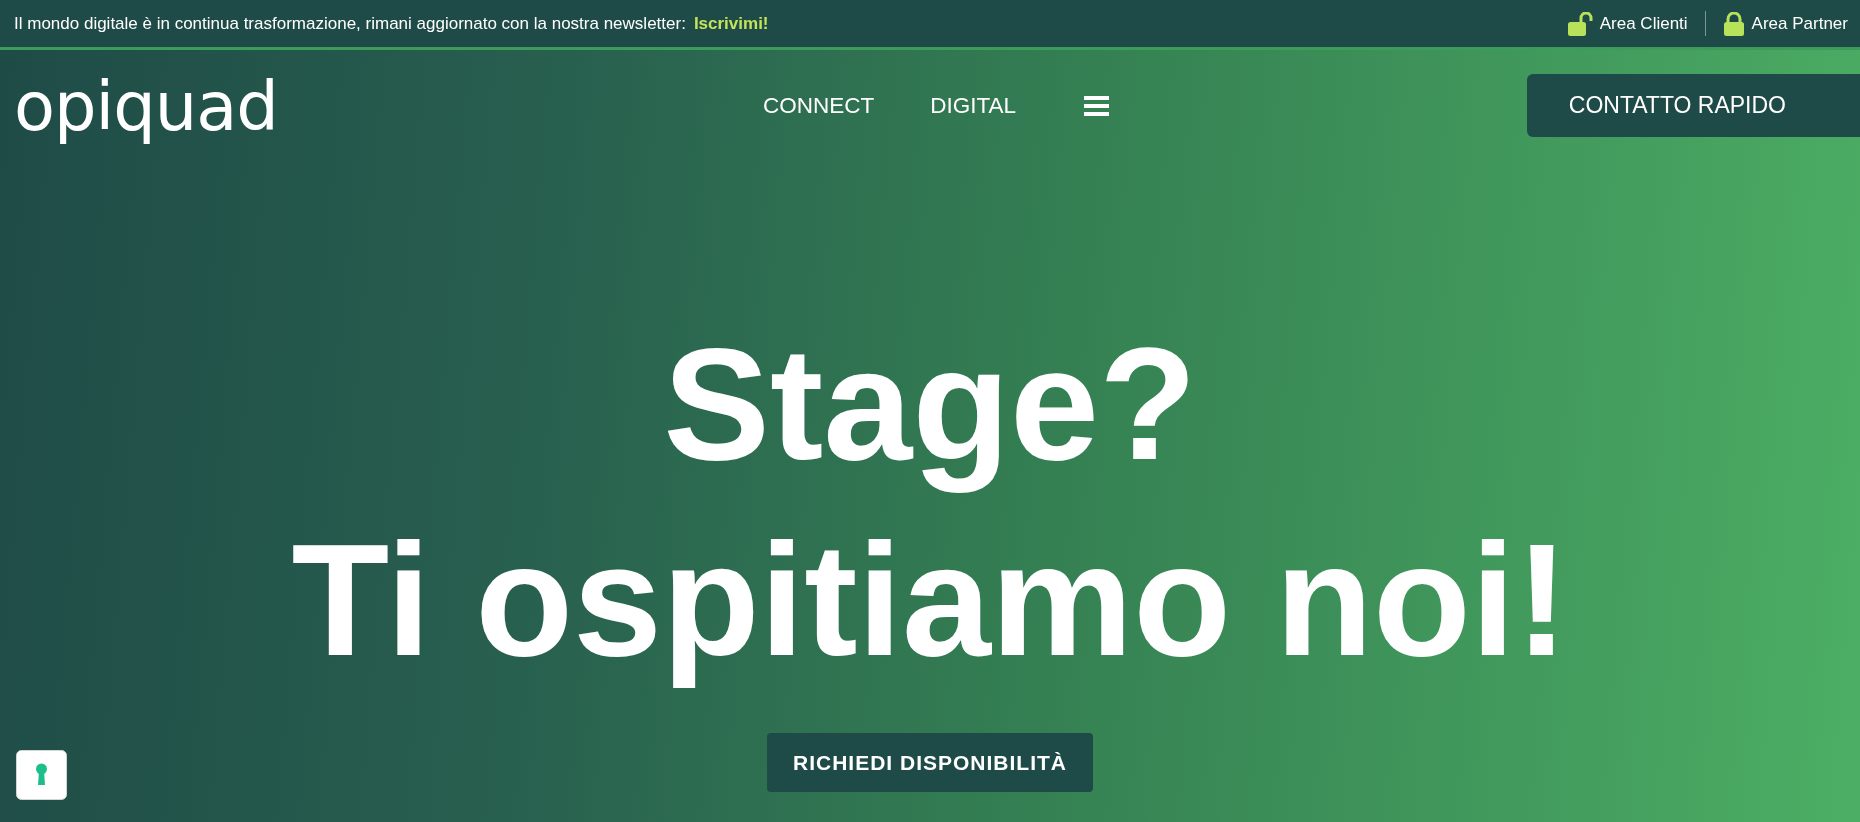 The height and width of the screenshot is (822, 1860). Describe the element at coordinates (973, 106) in the screenshot. I see `nav-link: DIGITAL` at that location.